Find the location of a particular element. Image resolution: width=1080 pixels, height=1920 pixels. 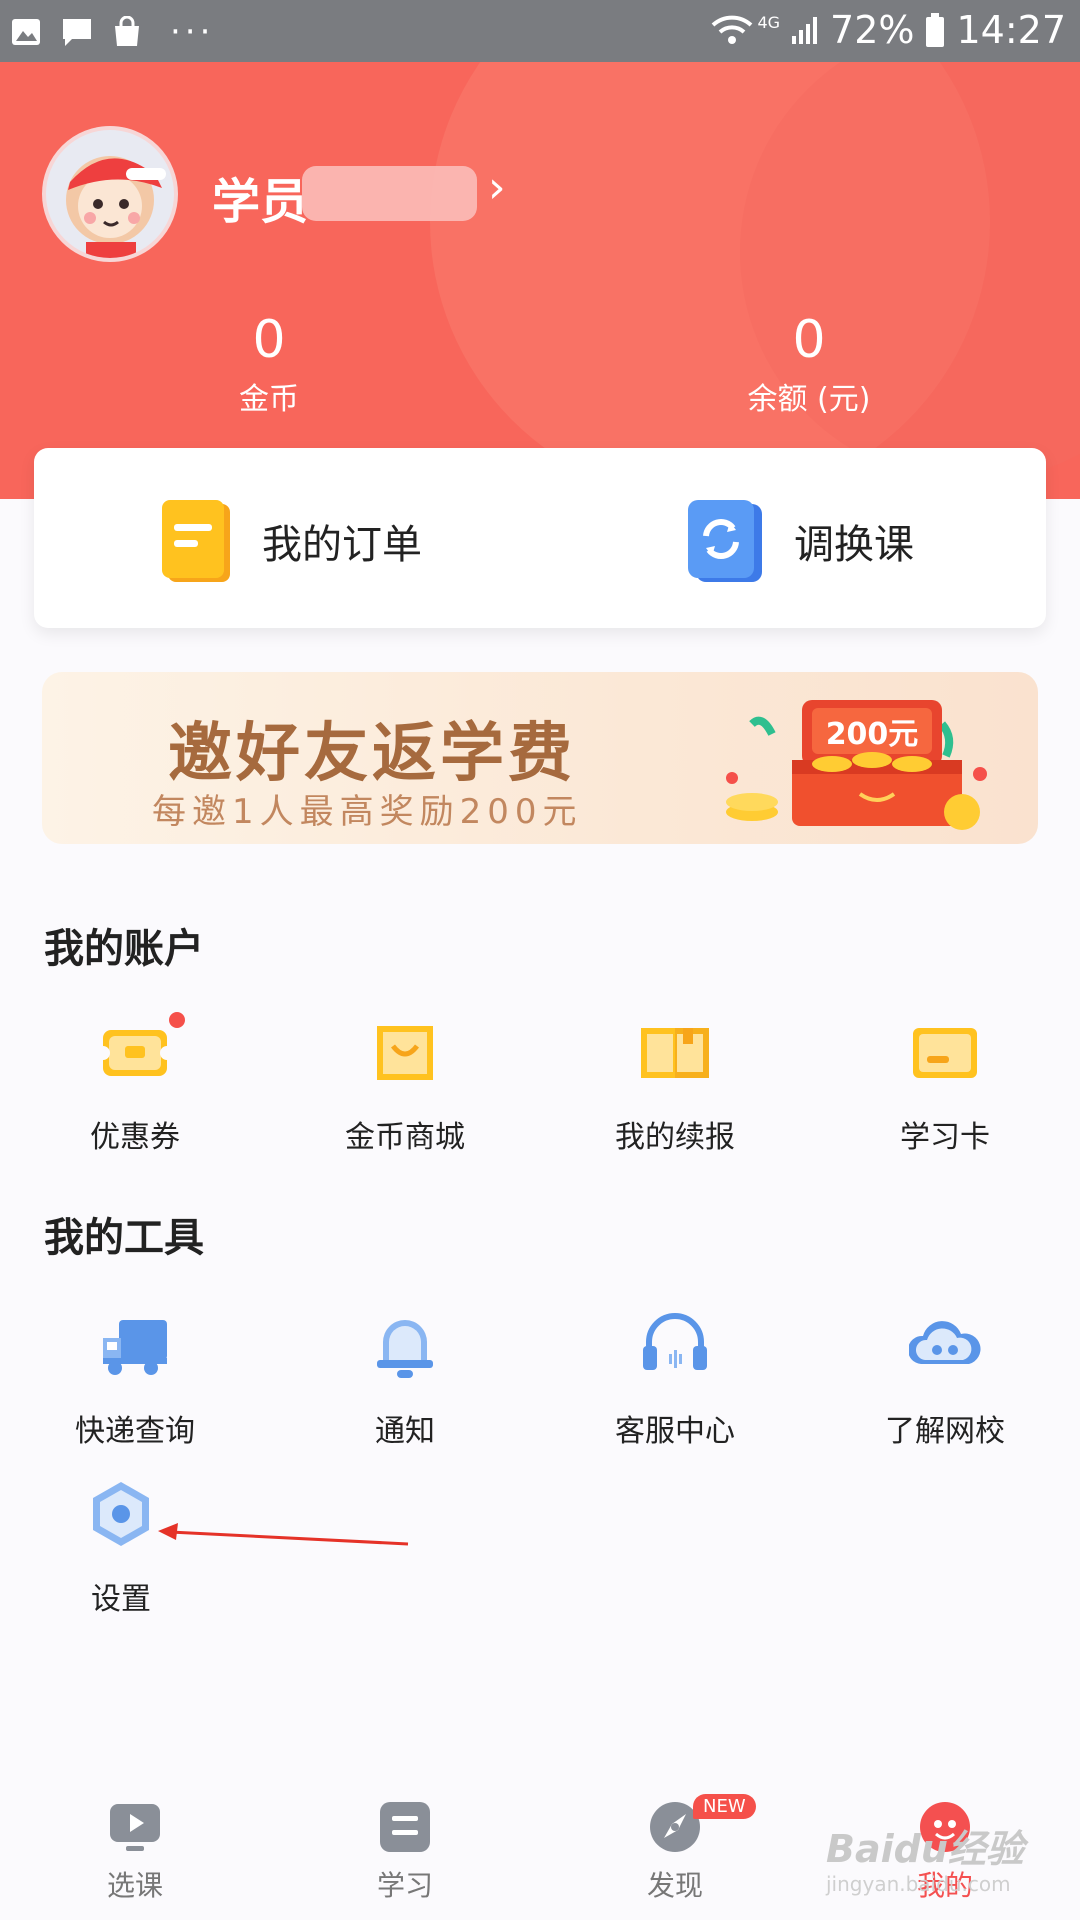

coupon-button: 优惠券 is located at coordinates (135, 1084).